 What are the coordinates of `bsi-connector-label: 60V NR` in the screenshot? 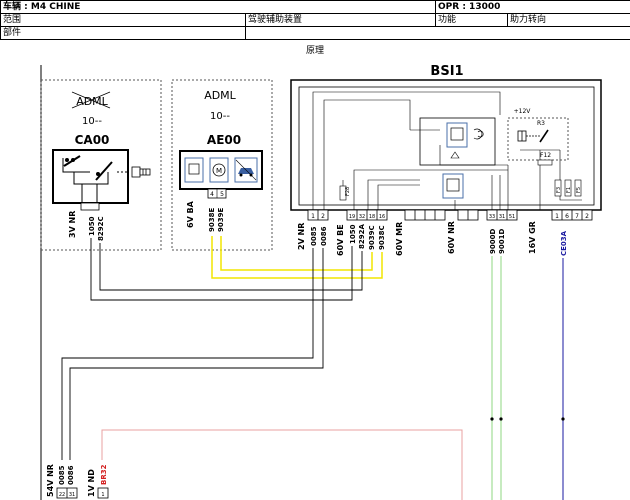 It's located at (451, 237).